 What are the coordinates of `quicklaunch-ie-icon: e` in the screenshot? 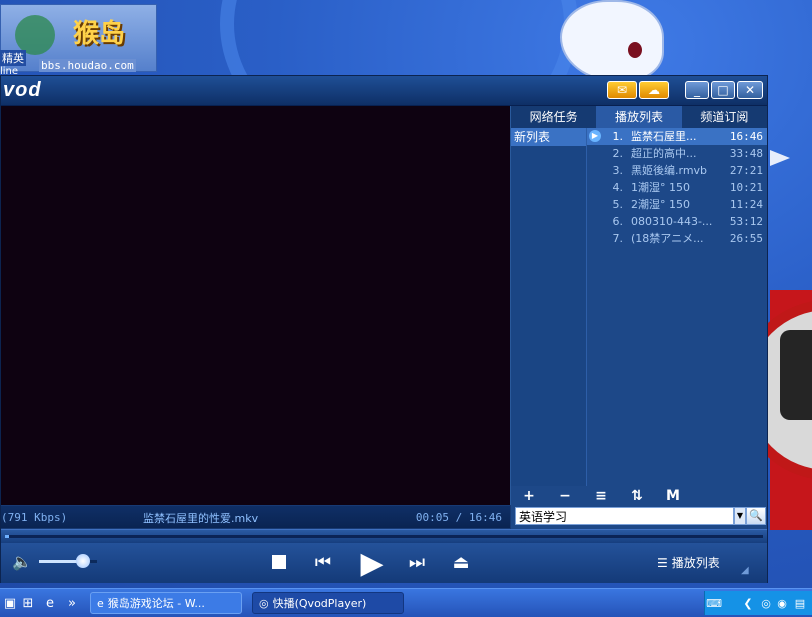 It's located at (50, 603).